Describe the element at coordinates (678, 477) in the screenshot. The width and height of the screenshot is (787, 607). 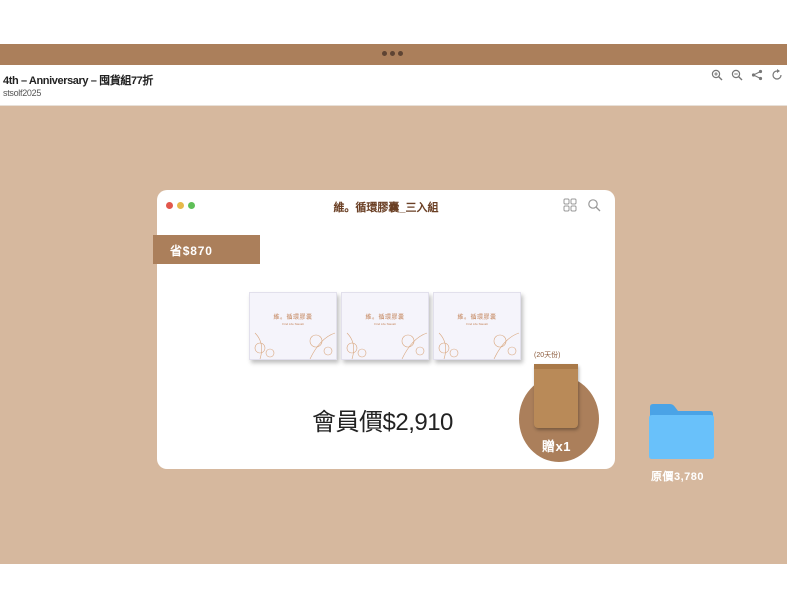
I see `folder-label: 原價3,780` at that location.